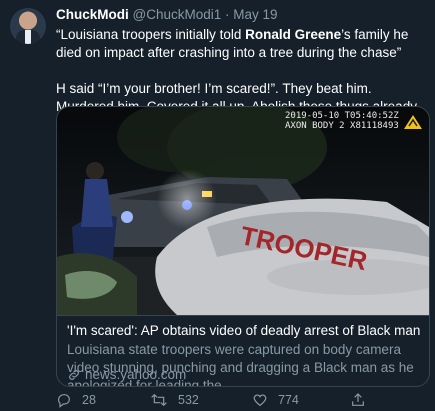 The image size is (435, 411). Describe the element at coordinates (177, 14) in the screenshot. I see `author-handle: @ChuckModi1` at that location.